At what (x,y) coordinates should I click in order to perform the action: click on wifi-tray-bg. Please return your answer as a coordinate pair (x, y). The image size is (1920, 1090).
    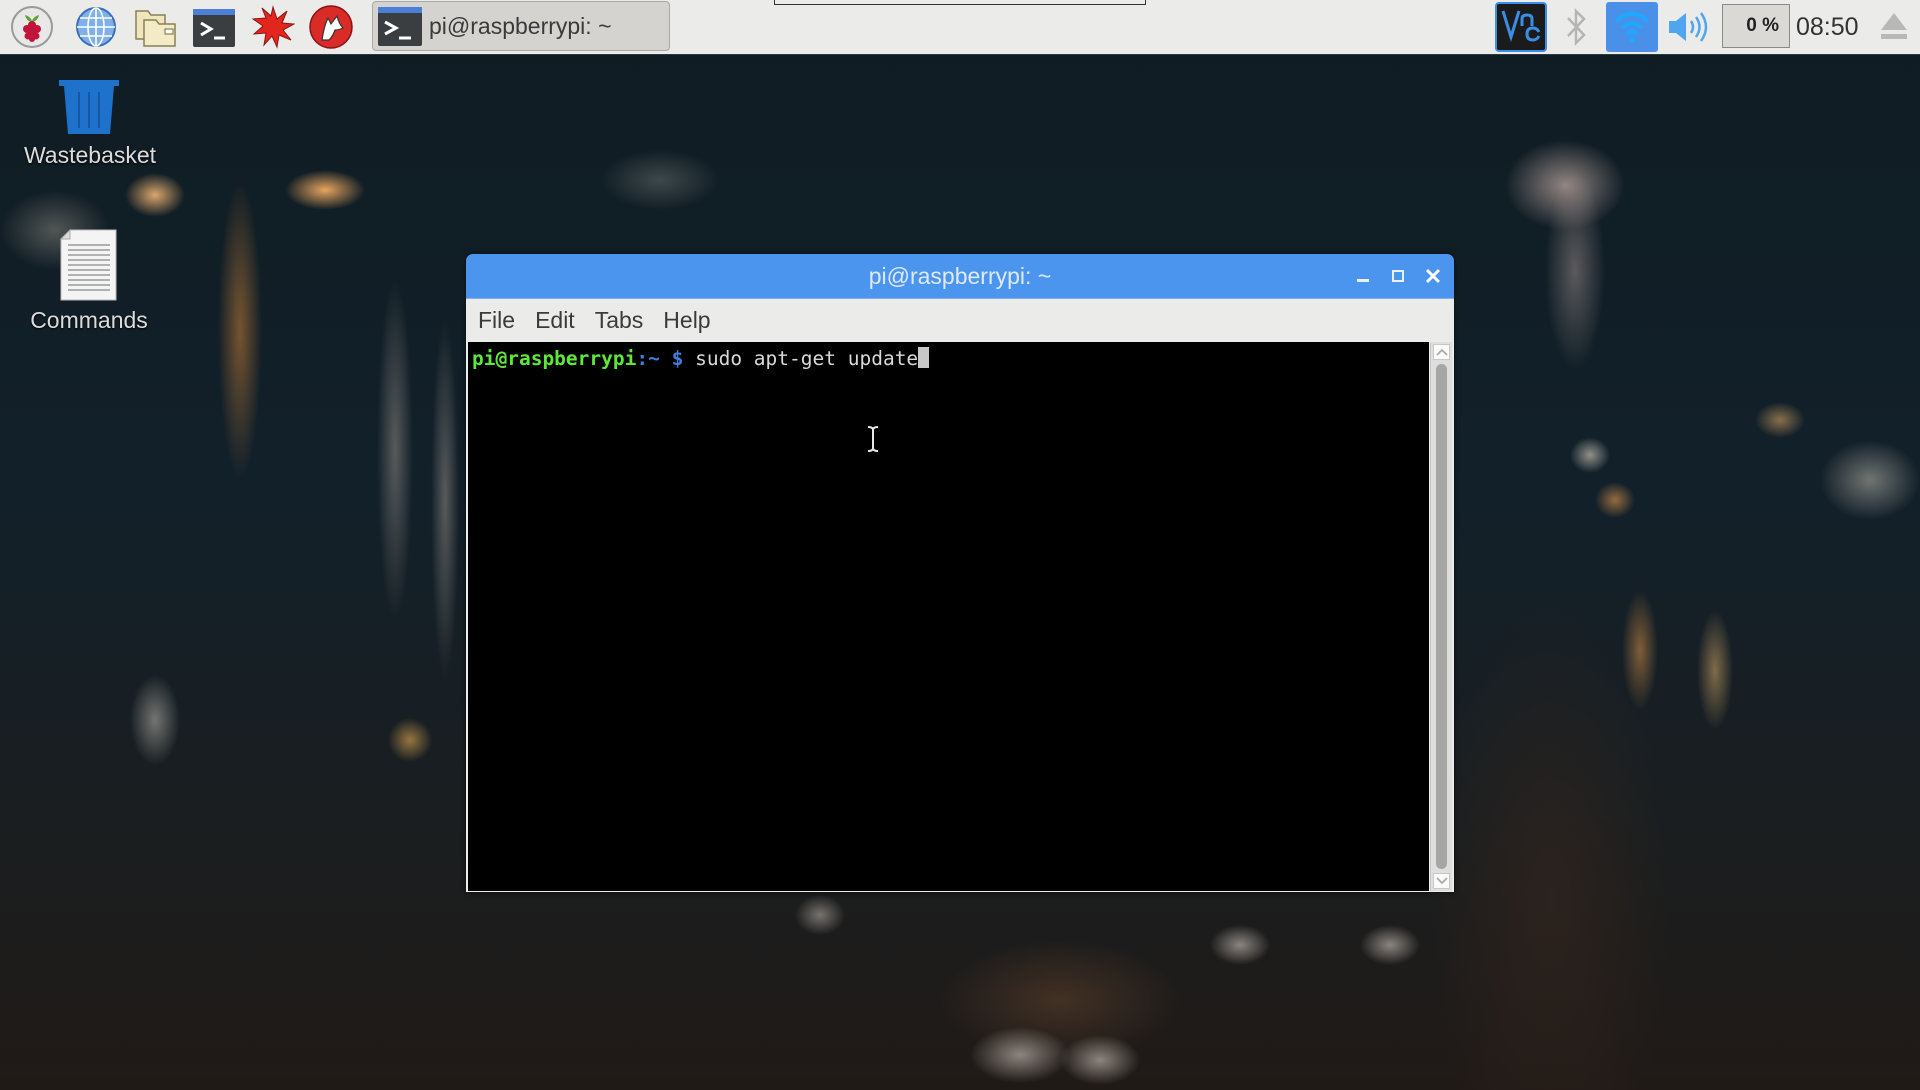
    Looking at the image, I should click on (1632, 27).